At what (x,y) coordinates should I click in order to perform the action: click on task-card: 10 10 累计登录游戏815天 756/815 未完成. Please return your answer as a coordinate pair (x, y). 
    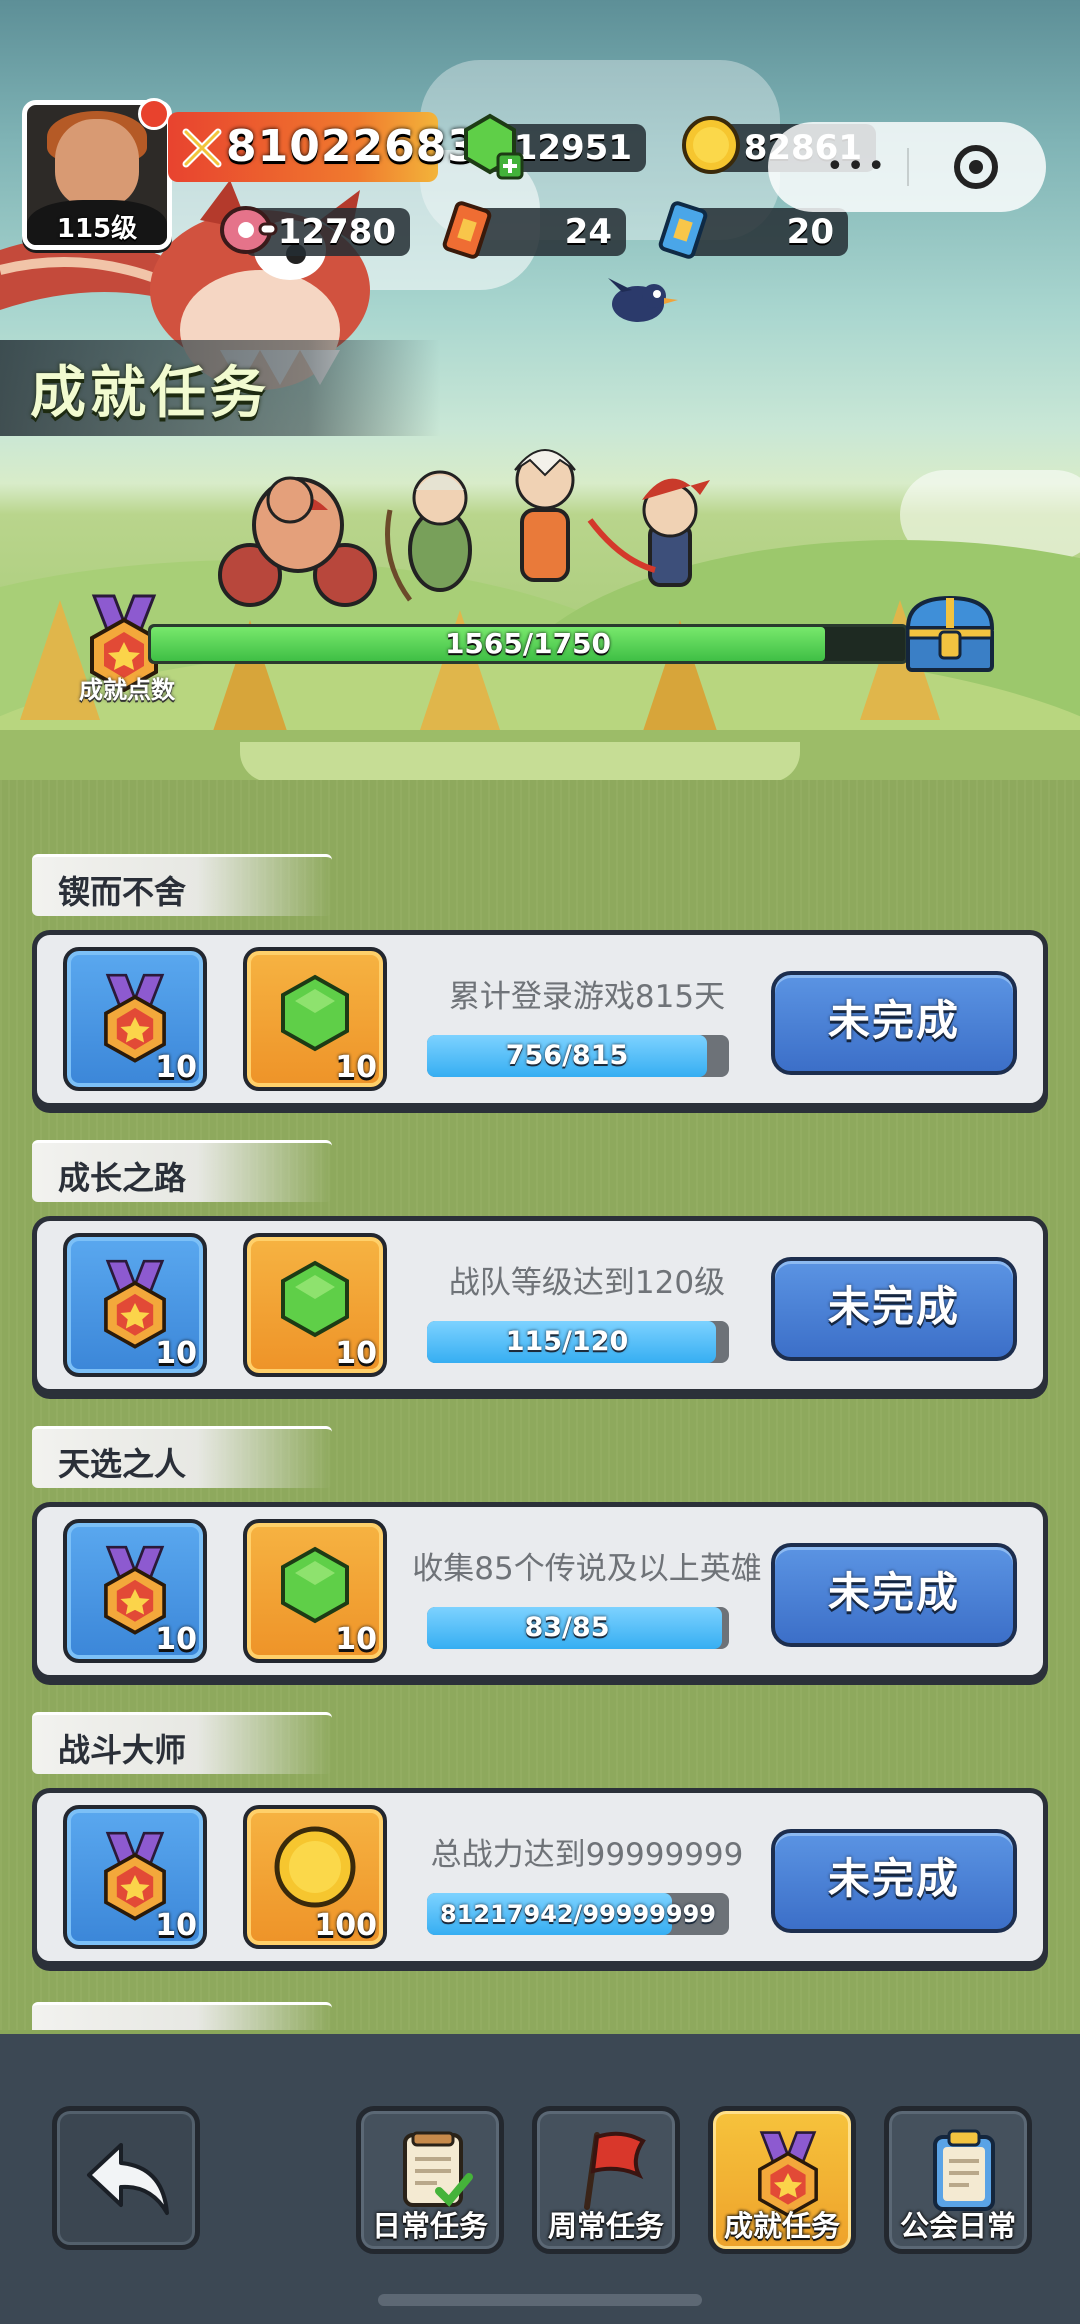
    Looking at the image, I should click on (540, 1019).